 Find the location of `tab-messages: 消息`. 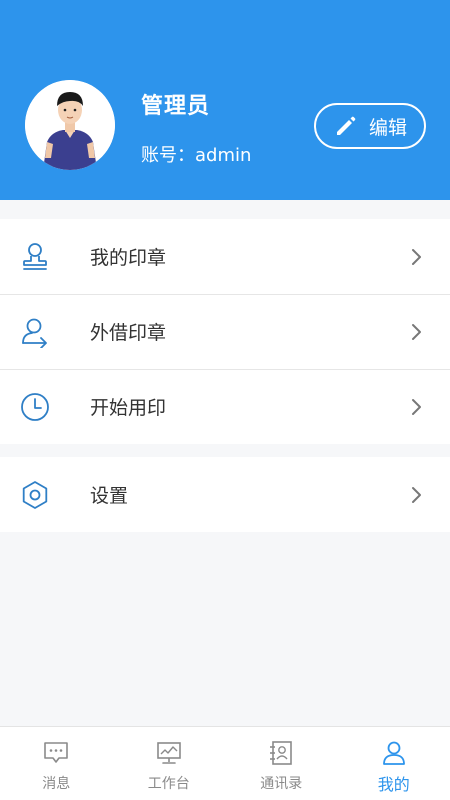

tab-messages: 消息 is located at coordinates (56, 763).